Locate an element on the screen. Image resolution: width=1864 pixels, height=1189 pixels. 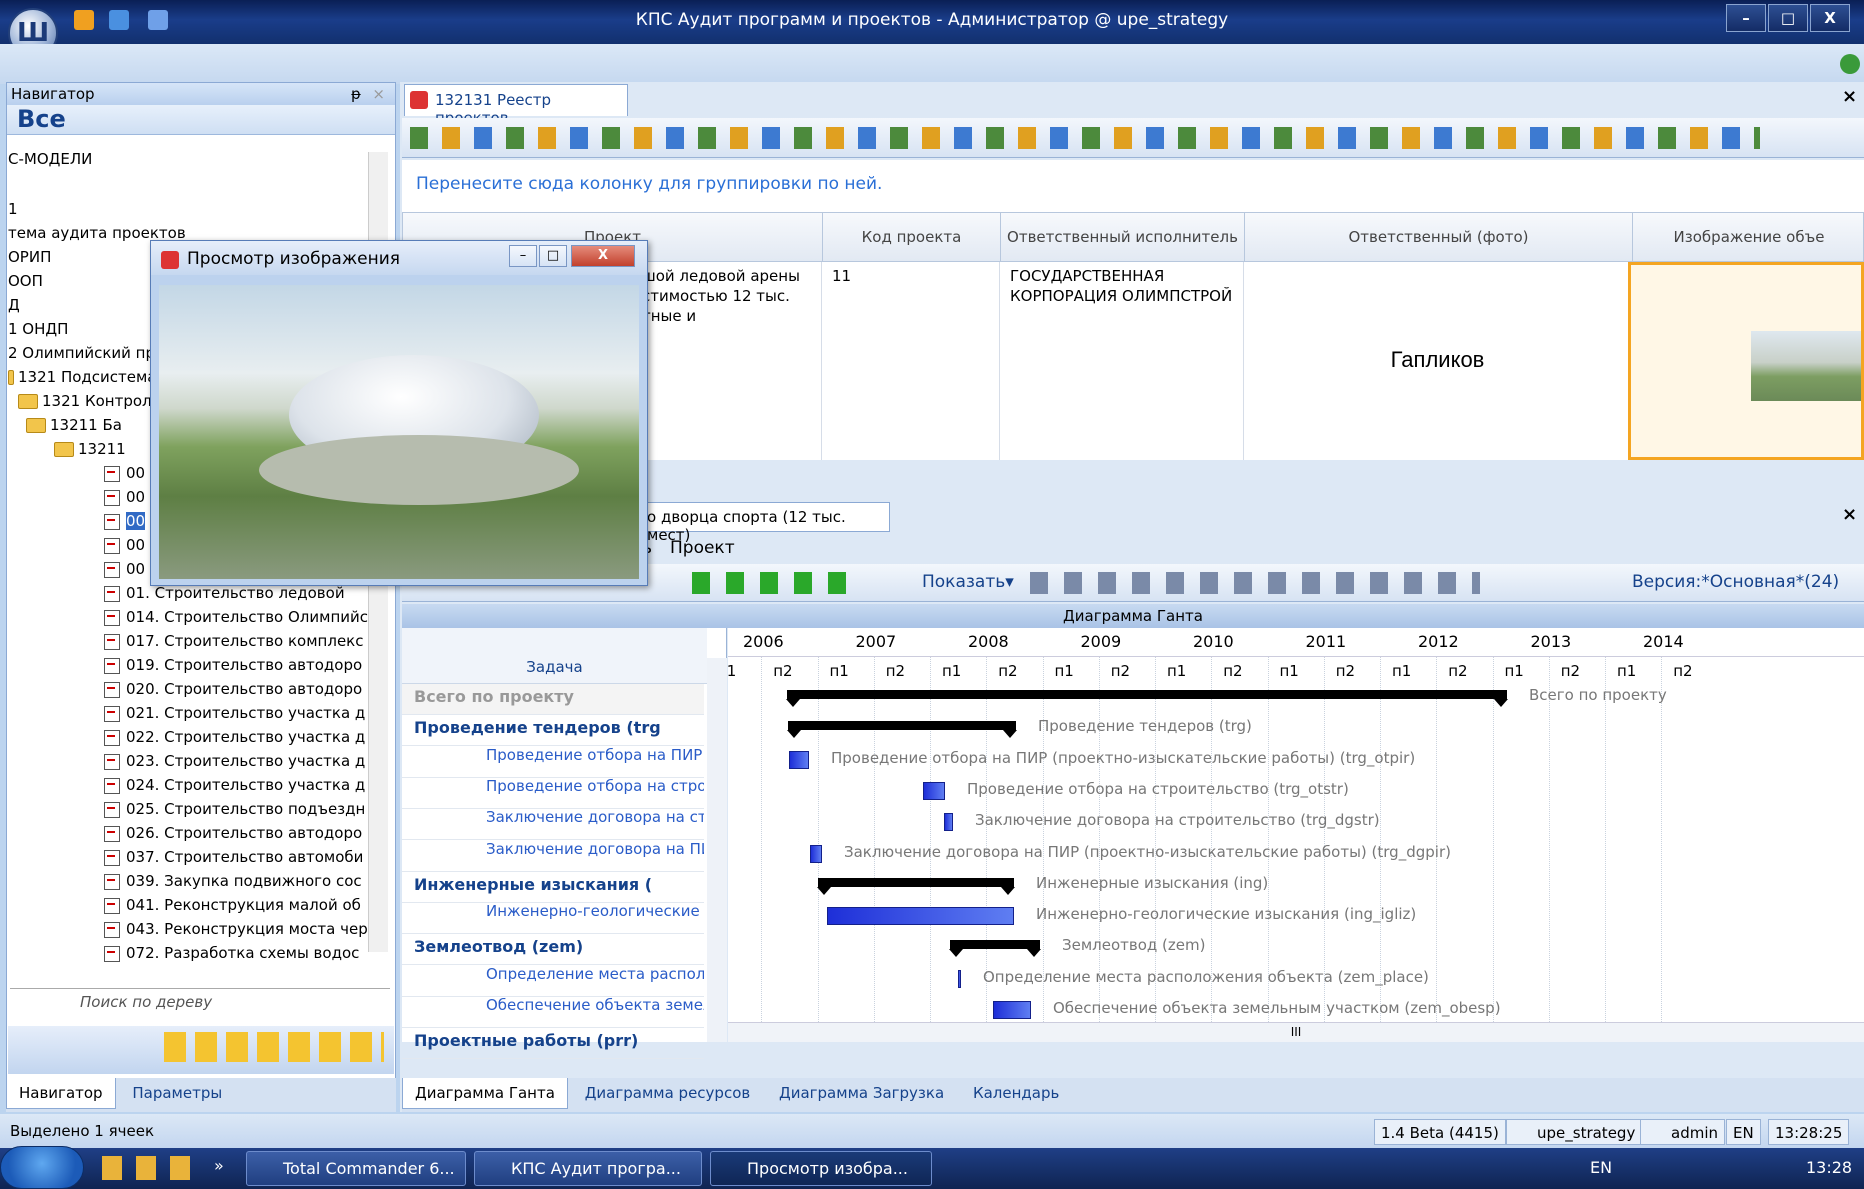
tree-item: 022. Строительство участка д is located at coordinates (234, 737).